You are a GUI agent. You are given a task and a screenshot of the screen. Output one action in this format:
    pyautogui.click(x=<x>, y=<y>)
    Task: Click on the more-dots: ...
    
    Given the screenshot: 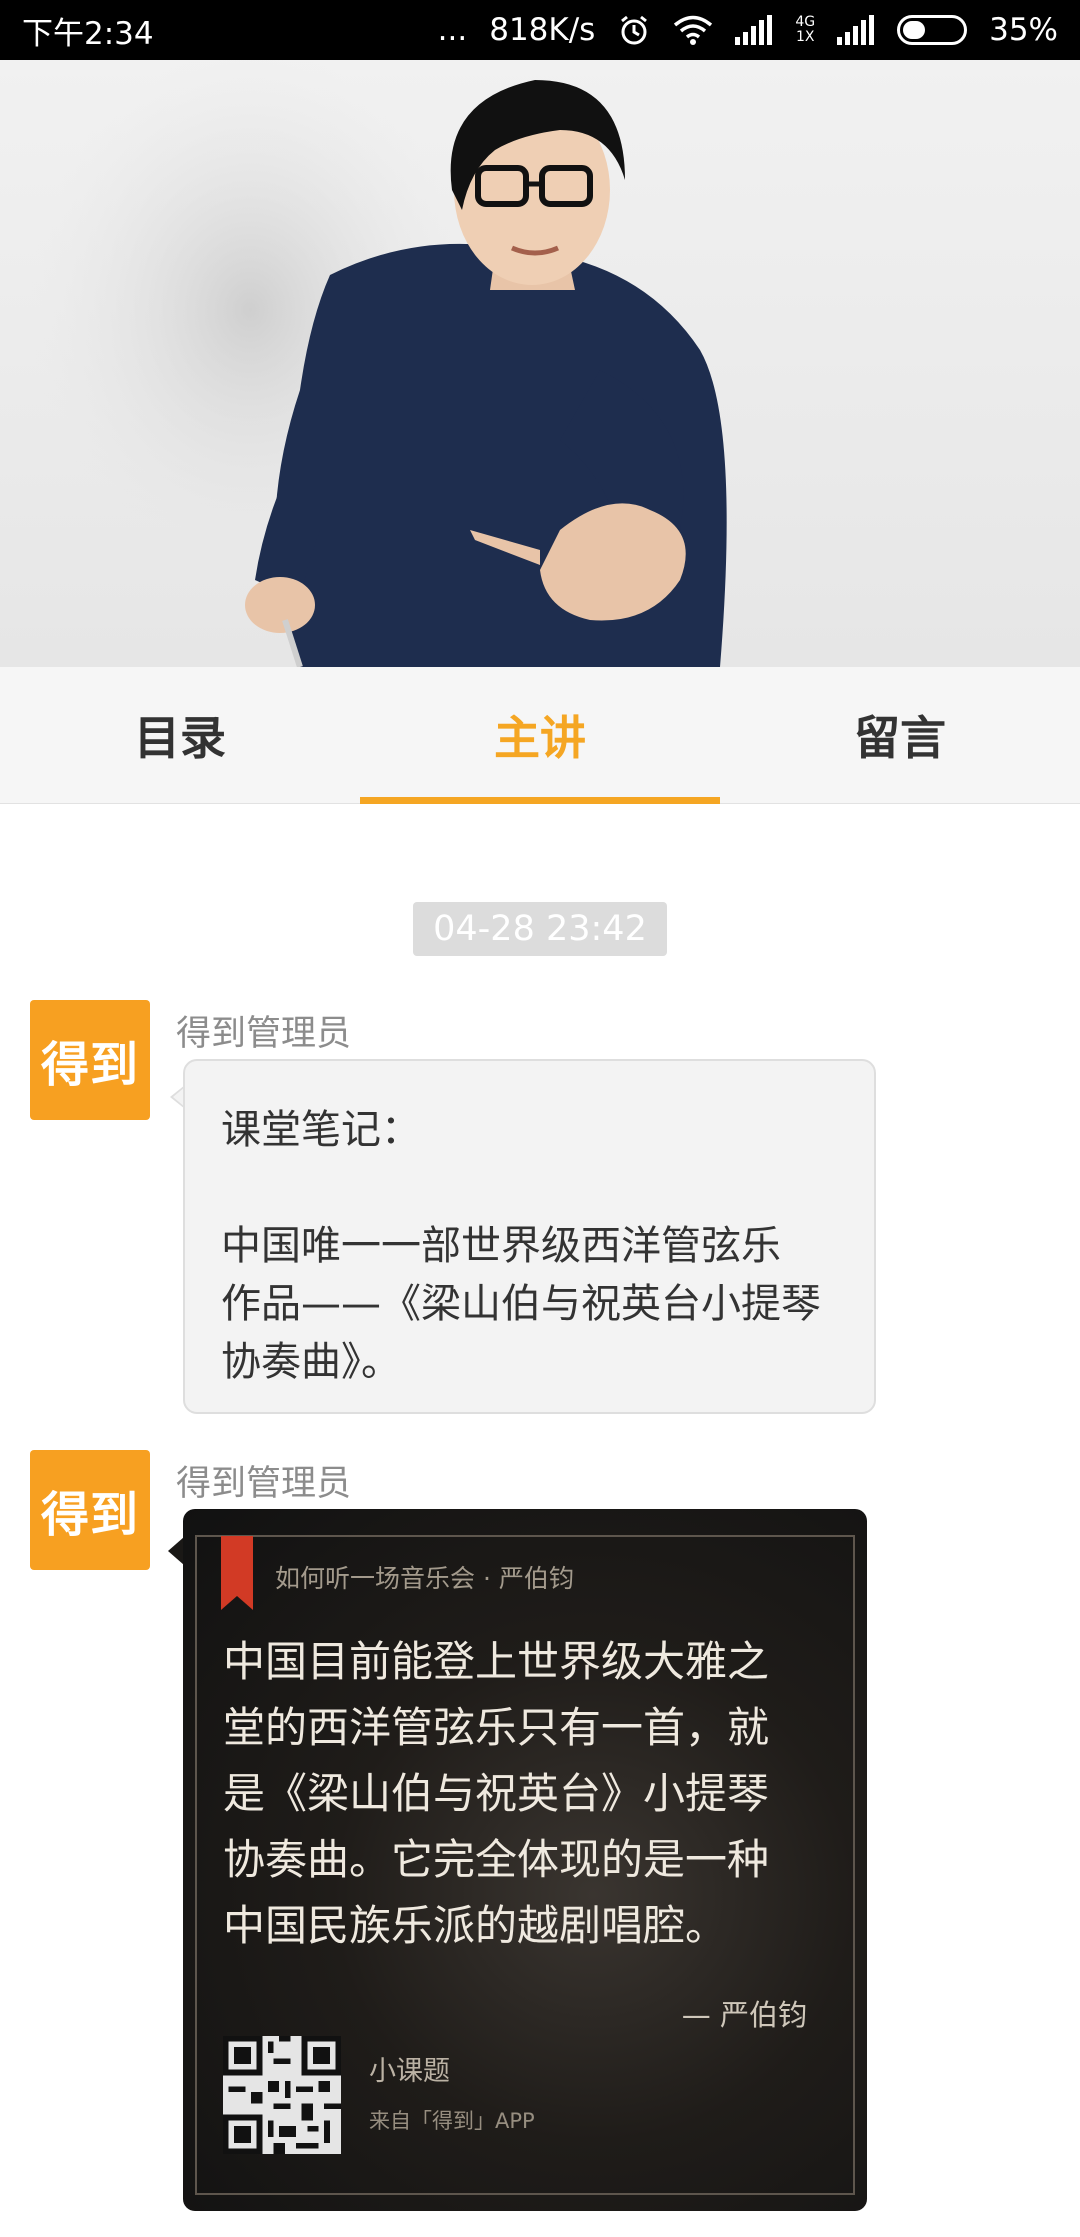 What is the action you would take?
    pyautogui.click(x=452, y=30)
    